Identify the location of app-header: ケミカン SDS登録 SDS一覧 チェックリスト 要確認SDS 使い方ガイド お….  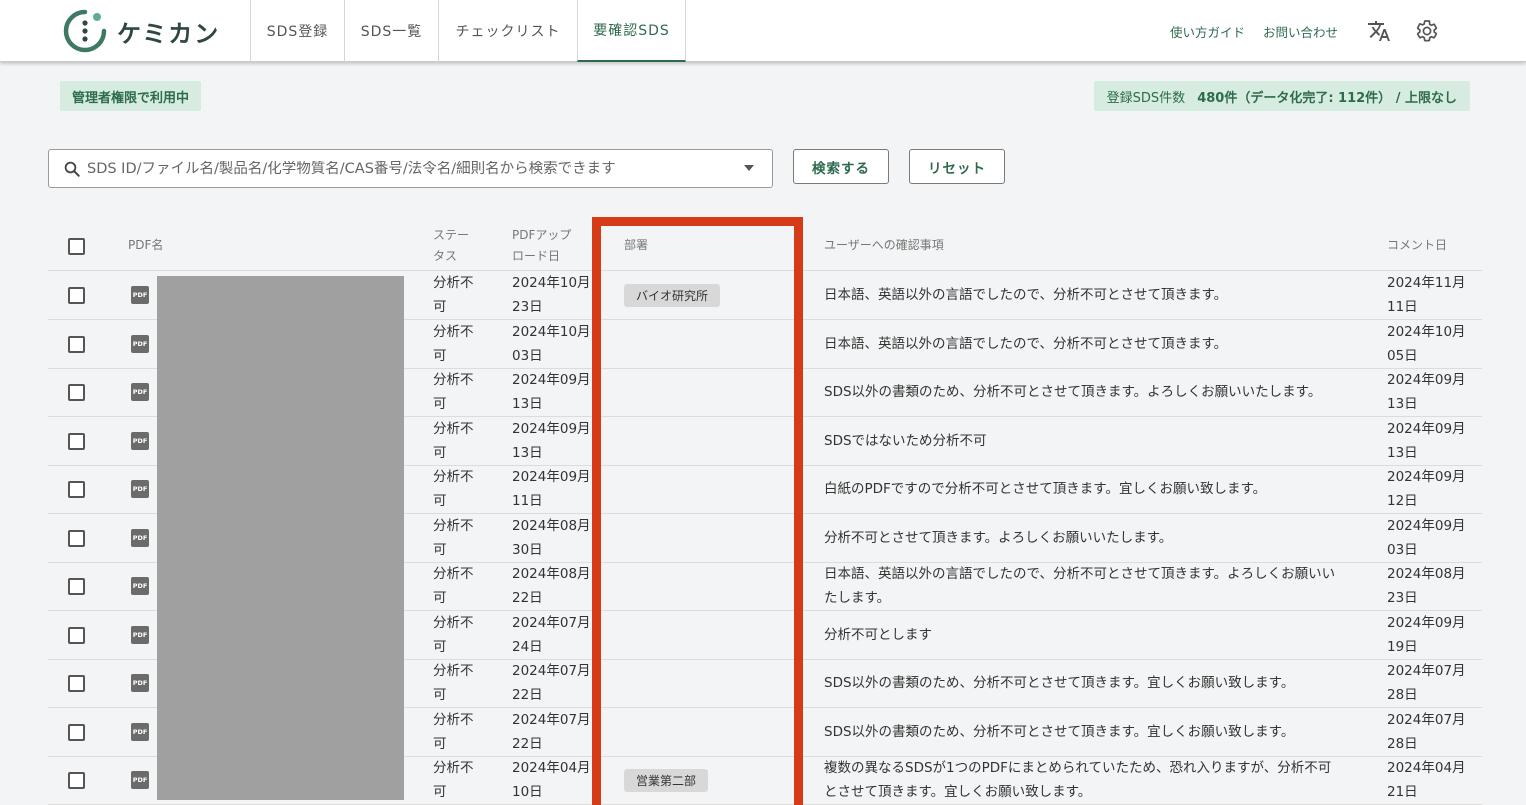
(763, 31).